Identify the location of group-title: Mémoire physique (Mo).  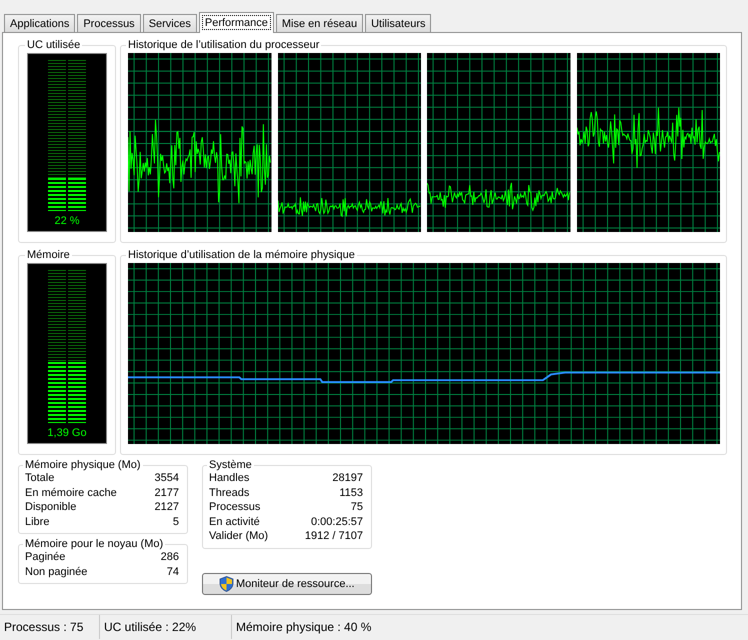
(83, 465).